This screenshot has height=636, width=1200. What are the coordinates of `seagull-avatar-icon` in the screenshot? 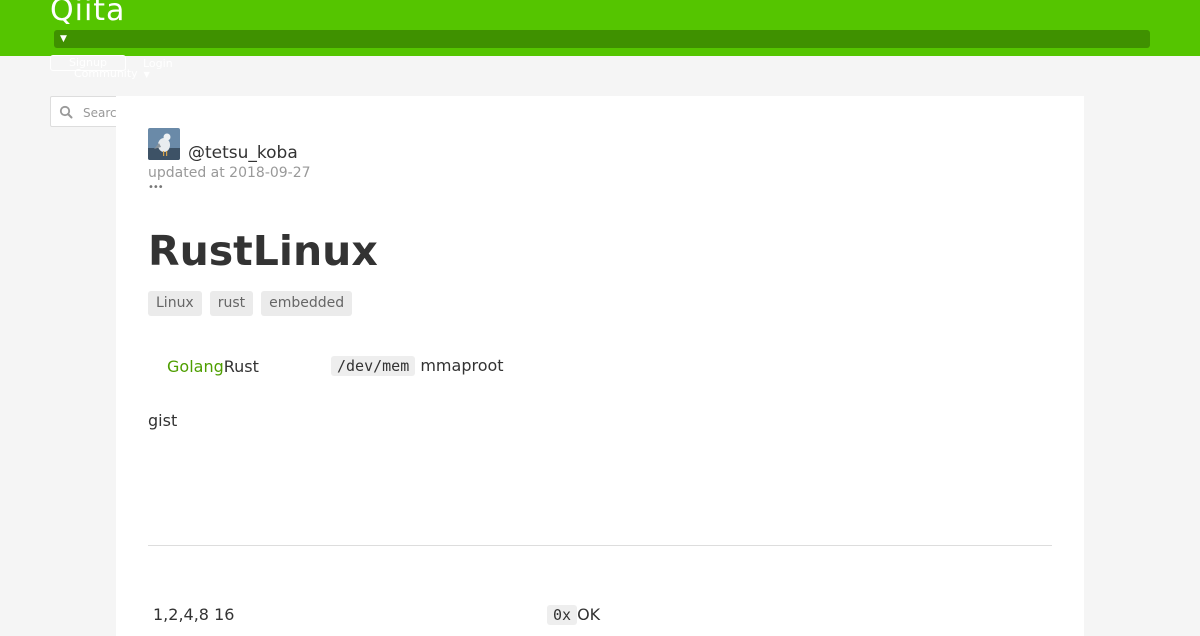 It's located at (164, 144).